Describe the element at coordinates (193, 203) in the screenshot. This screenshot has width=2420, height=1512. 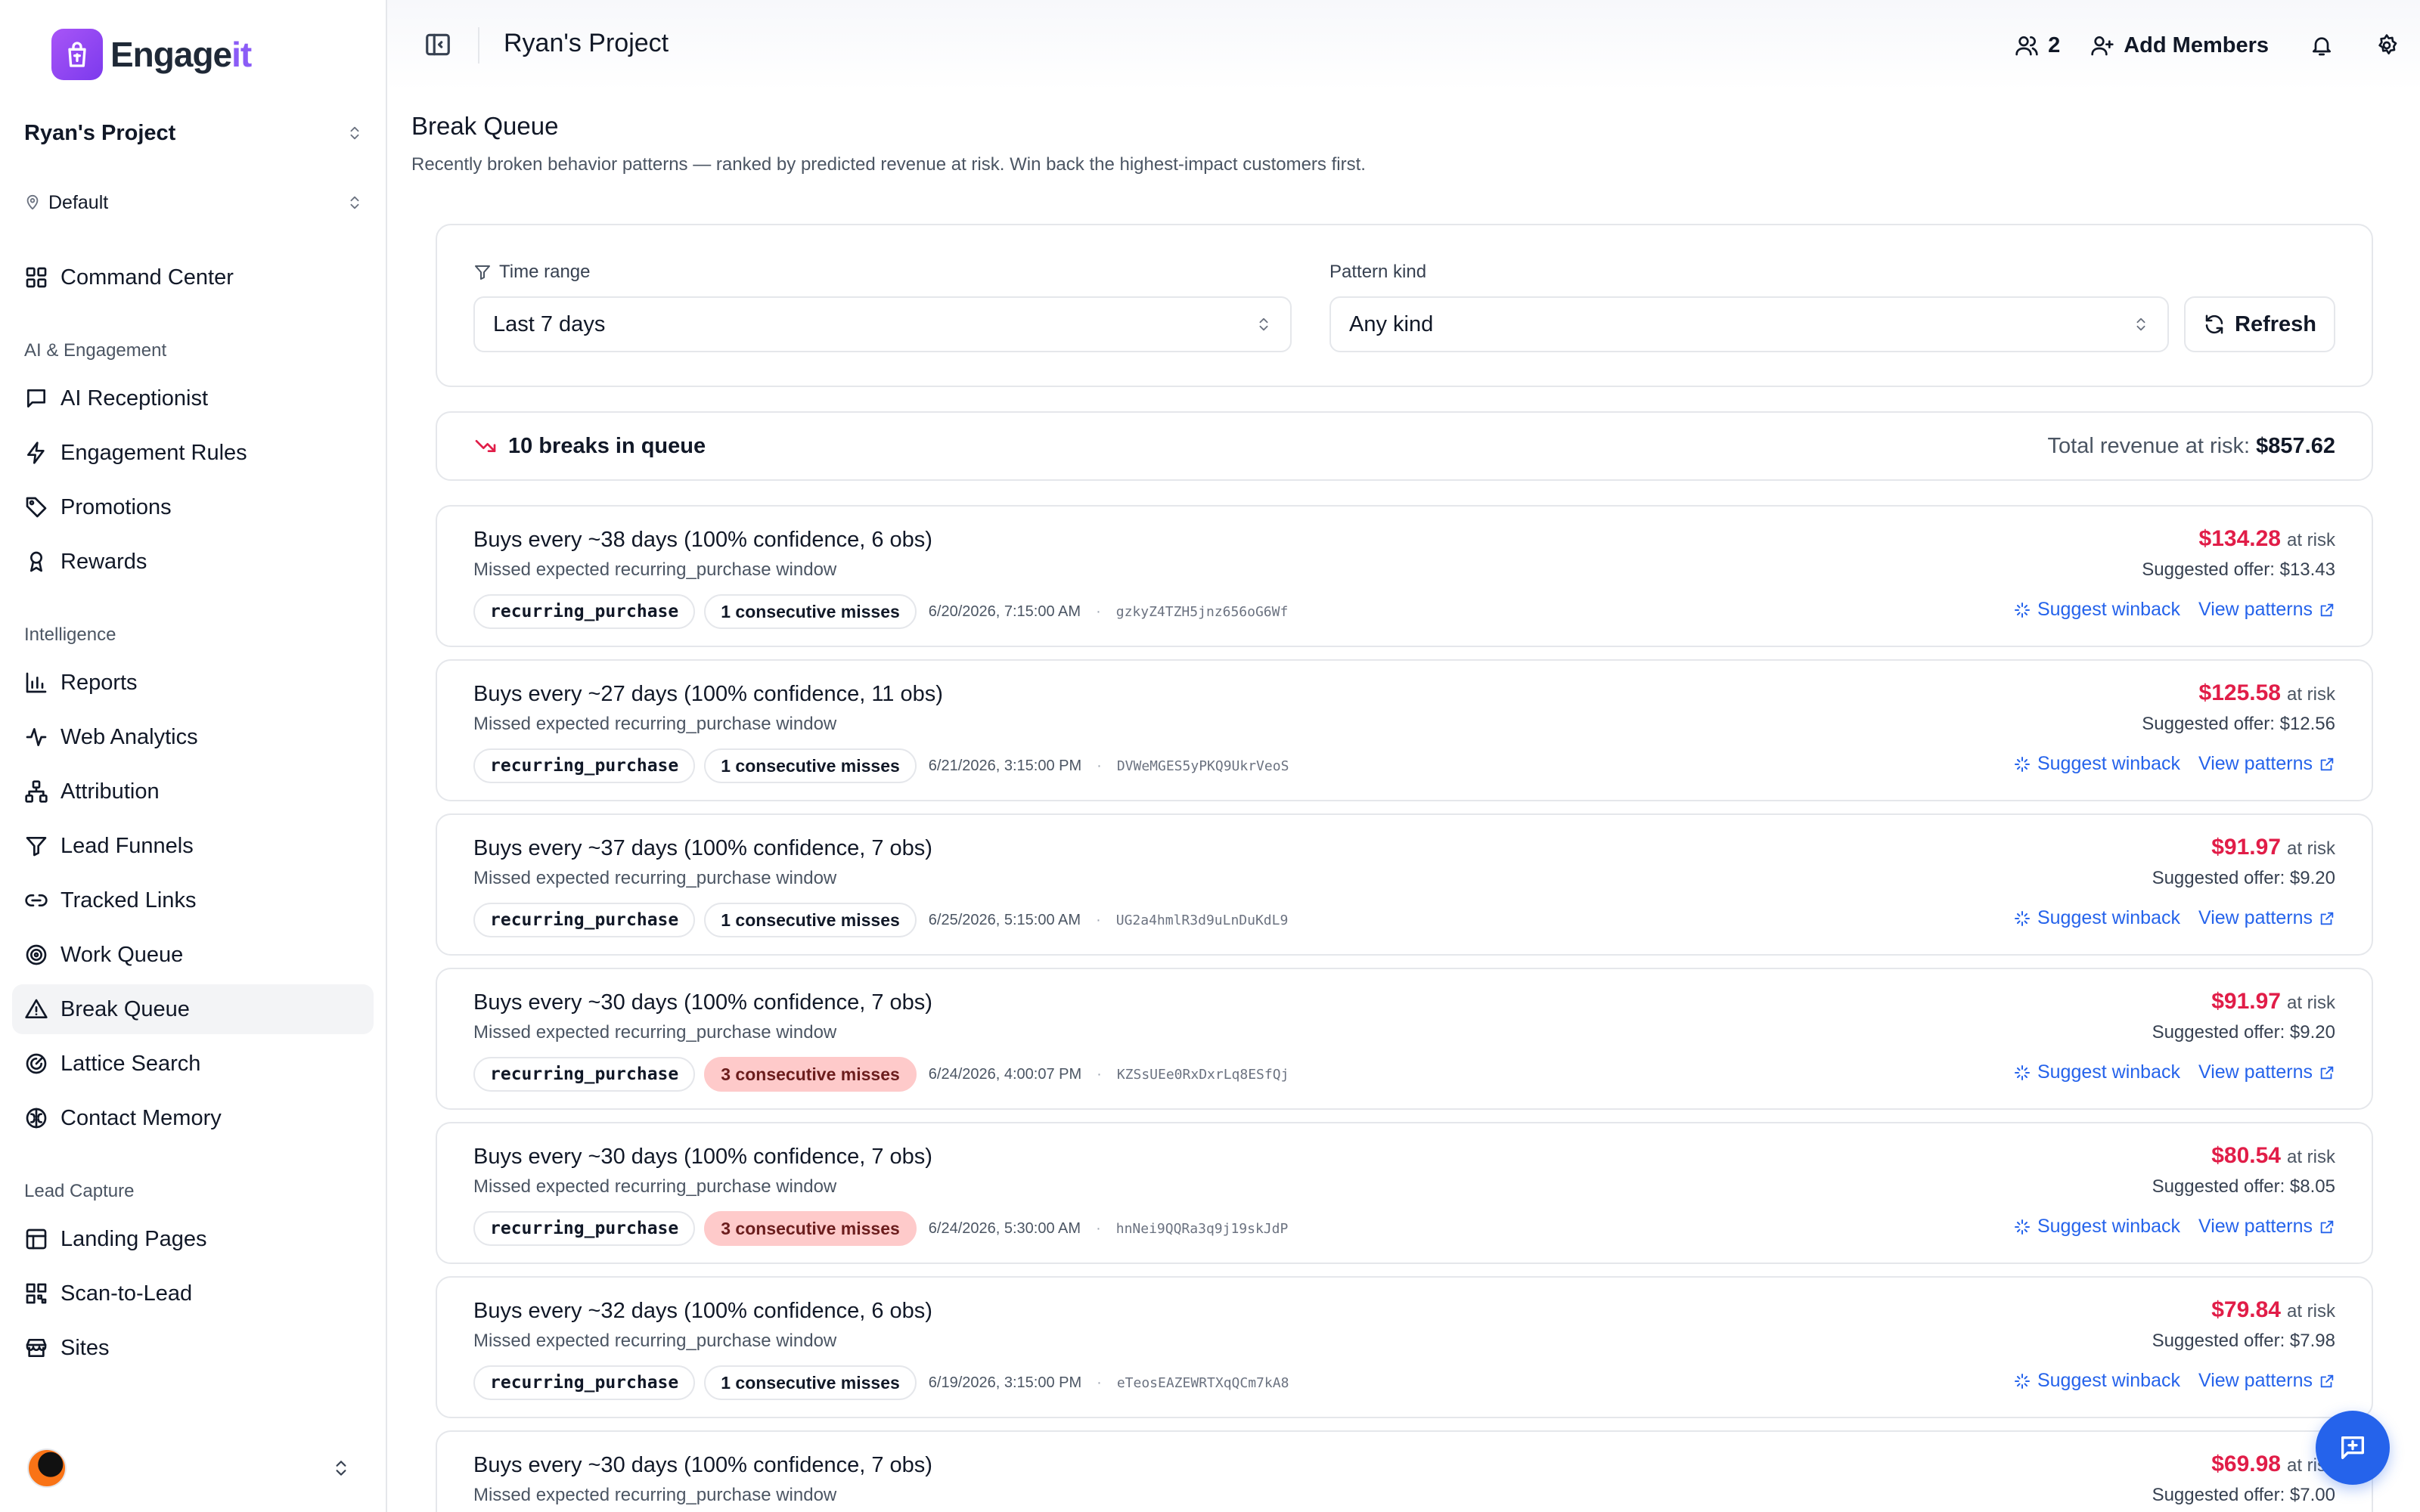
I see `location-selector: Default` at that location.